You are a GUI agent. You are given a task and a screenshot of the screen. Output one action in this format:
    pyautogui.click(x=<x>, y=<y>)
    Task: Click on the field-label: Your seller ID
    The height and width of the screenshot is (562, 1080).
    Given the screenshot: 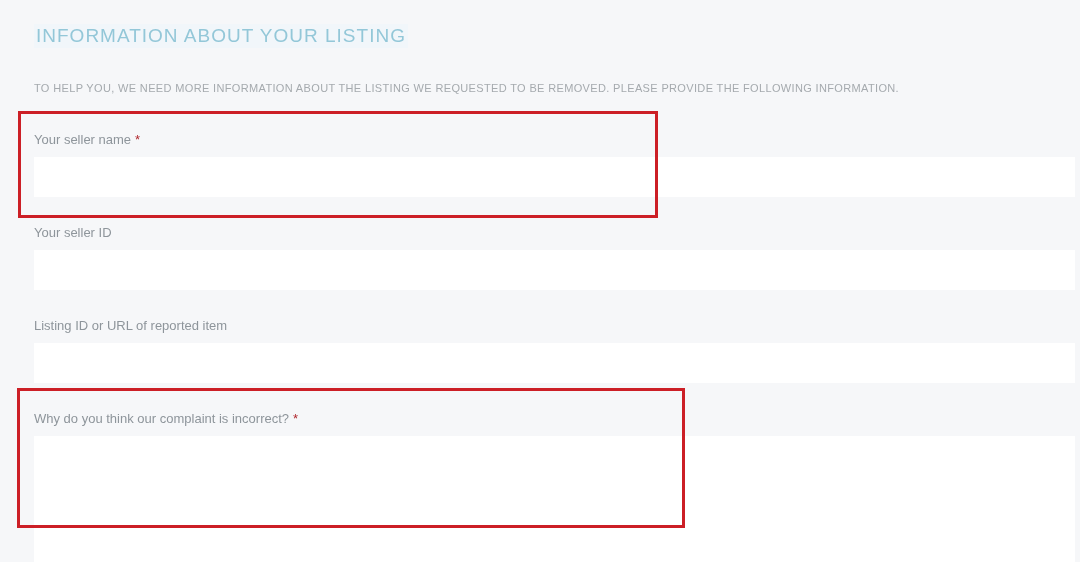 What is the action you would take?
    pyautogui.click(x=73, y=232)
    